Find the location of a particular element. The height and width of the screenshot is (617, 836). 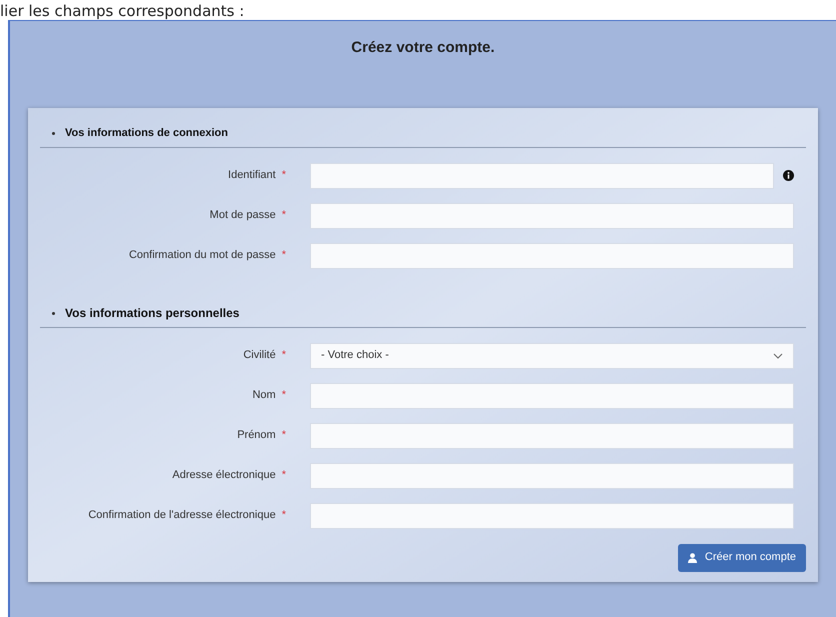

field-label: Civilité is located at coordinates (259, 356).